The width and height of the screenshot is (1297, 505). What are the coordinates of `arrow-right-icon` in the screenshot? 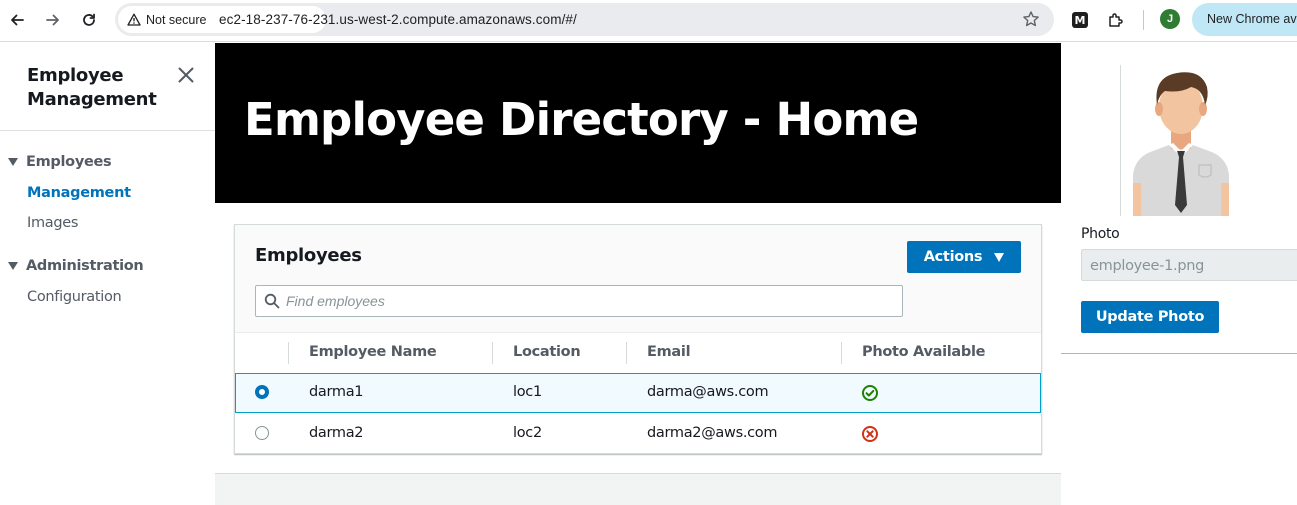 It's located at (52, 20).